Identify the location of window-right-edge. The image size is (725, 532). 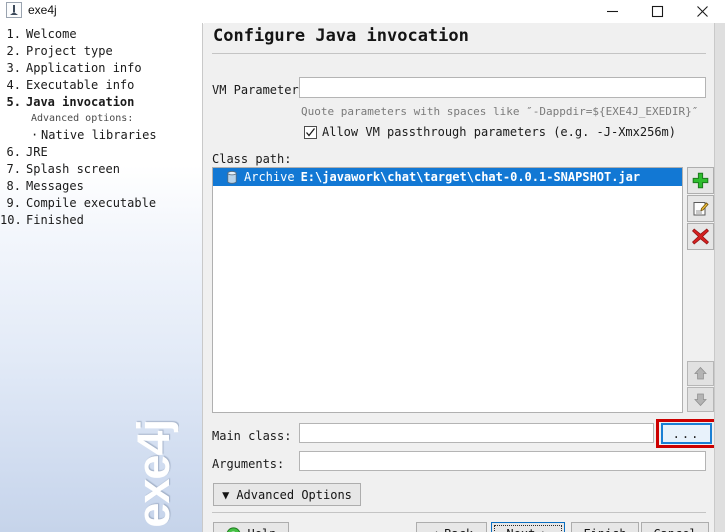
(719, 277).